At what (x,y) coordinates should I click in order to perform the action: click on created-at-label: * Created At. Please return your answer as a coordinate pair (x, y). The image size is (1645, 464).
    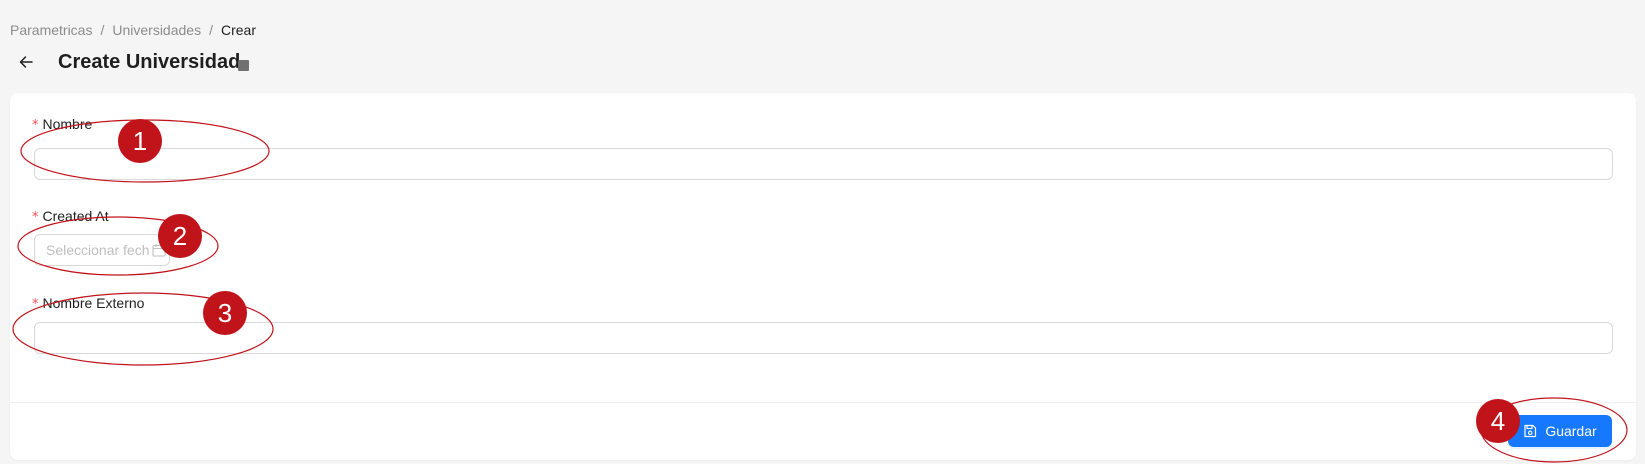
    Looking at the image, I should click on (70, 217).